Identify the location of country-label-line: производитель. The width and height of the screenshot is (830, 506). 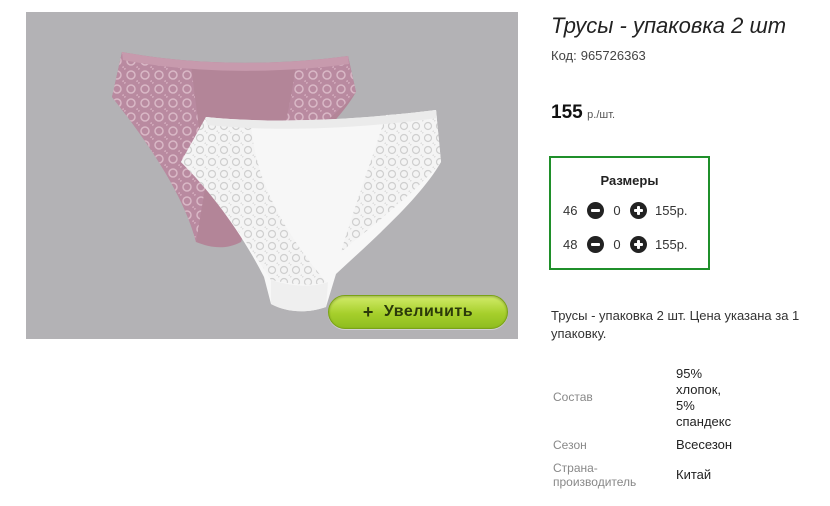
(595, 482).